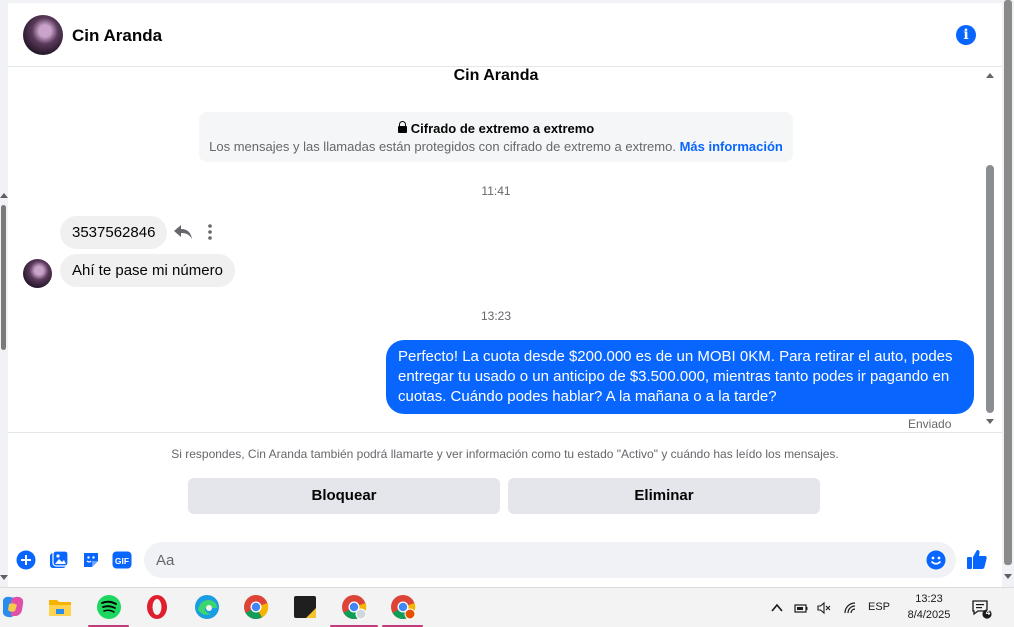  Describe the element at coordinates (988, 612) in the screenshot. I see `notification-count: 4` at that location.